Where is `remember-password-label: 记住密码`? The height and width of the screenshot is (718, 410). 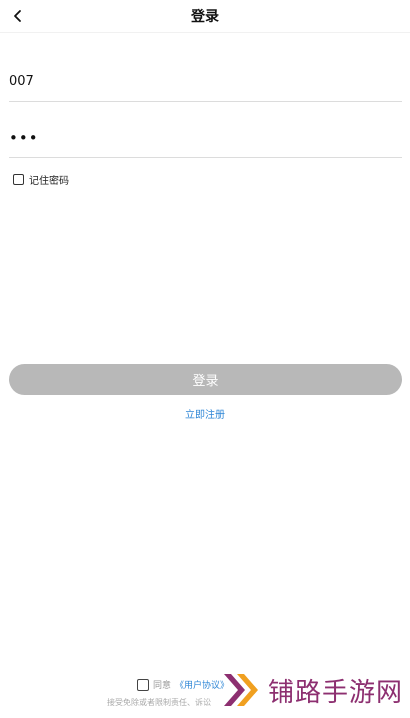
remember-password-label: 记住密码 is located at coordinates (49, 181).